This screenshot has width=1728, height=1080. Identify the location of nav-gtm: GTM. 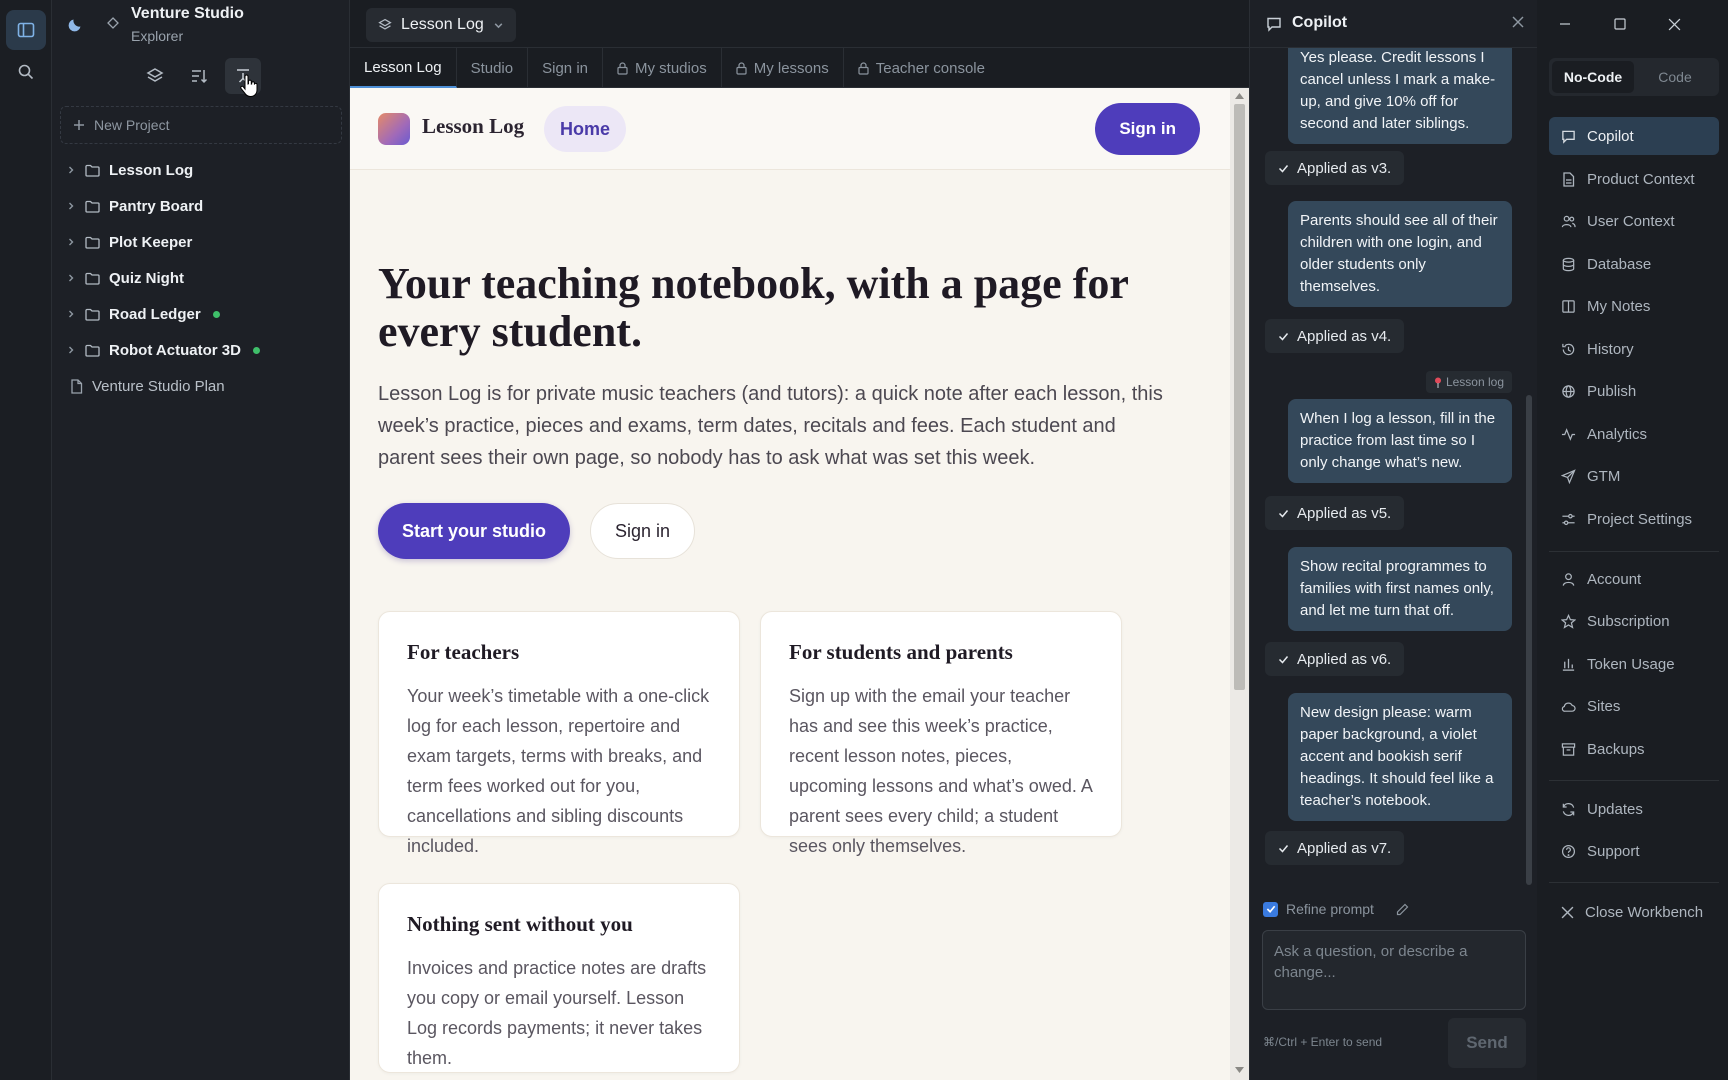
(1634, 476).